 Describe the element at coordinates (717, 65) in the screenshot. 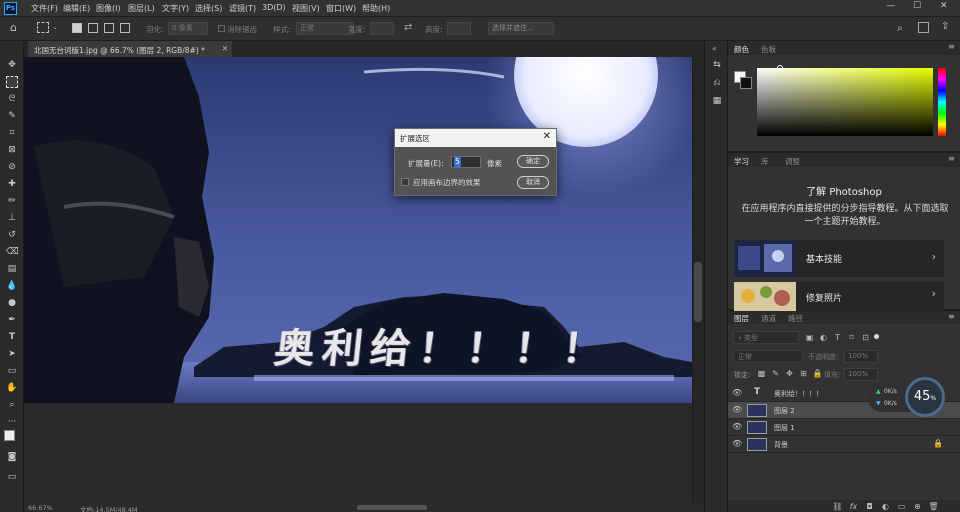

I see `properties-icon: ⇆` at that location.